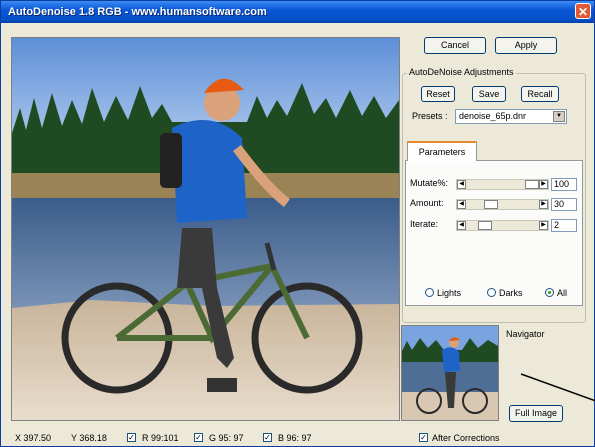  What do you see at coordinates (511, 293) in the screenshot?
I see `darks-label: Darks` at bounding box center [511, 293].